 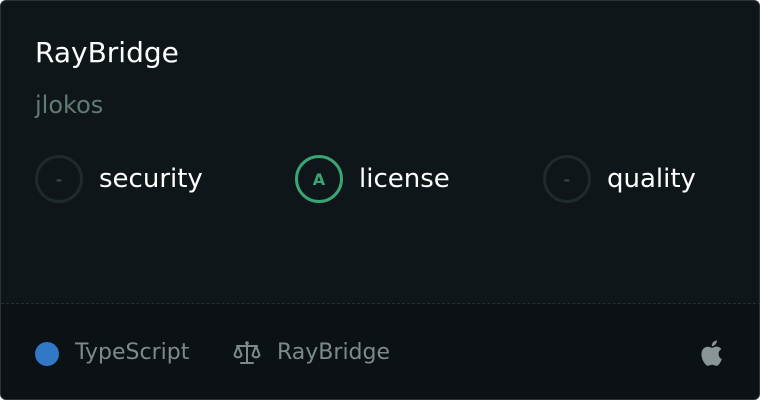 I want to click on security-label: security, so click(x=151, y=179).